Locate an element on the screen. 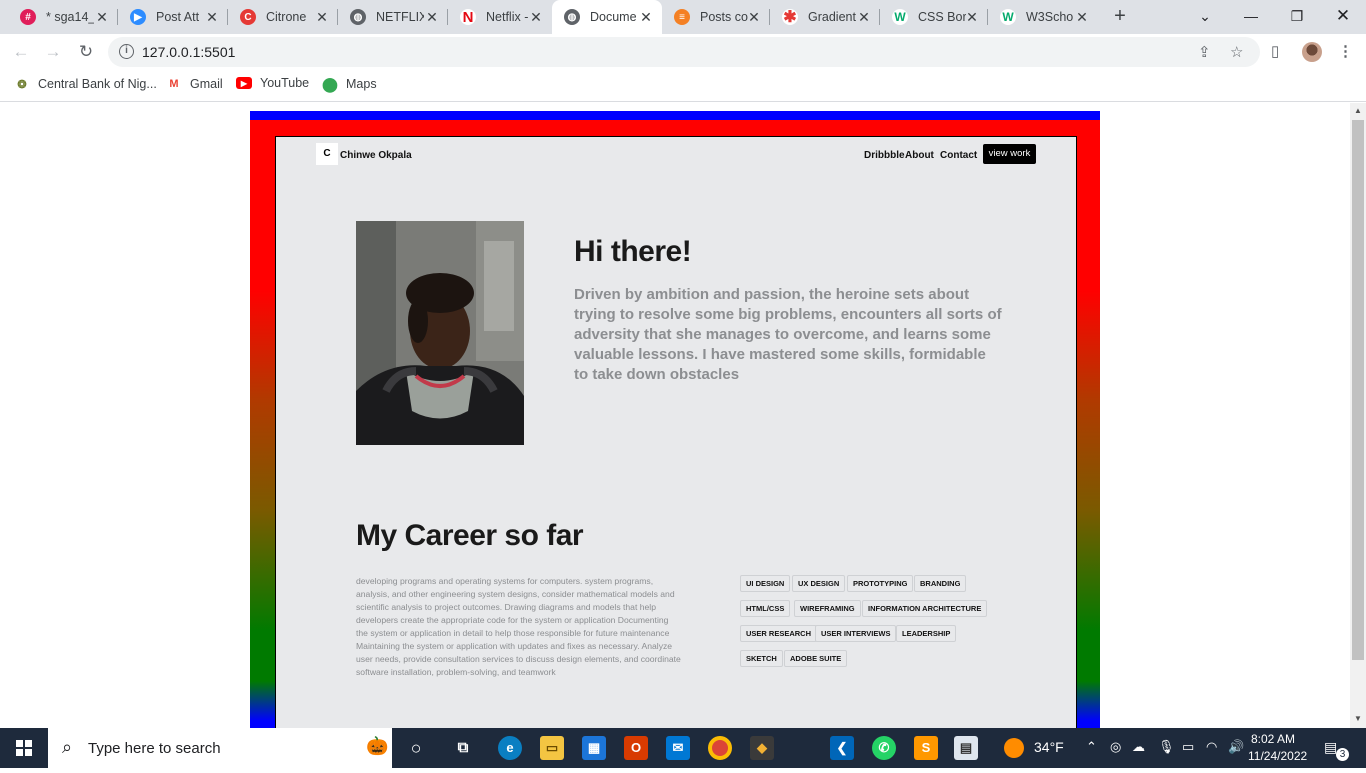  skill-chip: UX DESIGN is located at coordinates (819, 583).